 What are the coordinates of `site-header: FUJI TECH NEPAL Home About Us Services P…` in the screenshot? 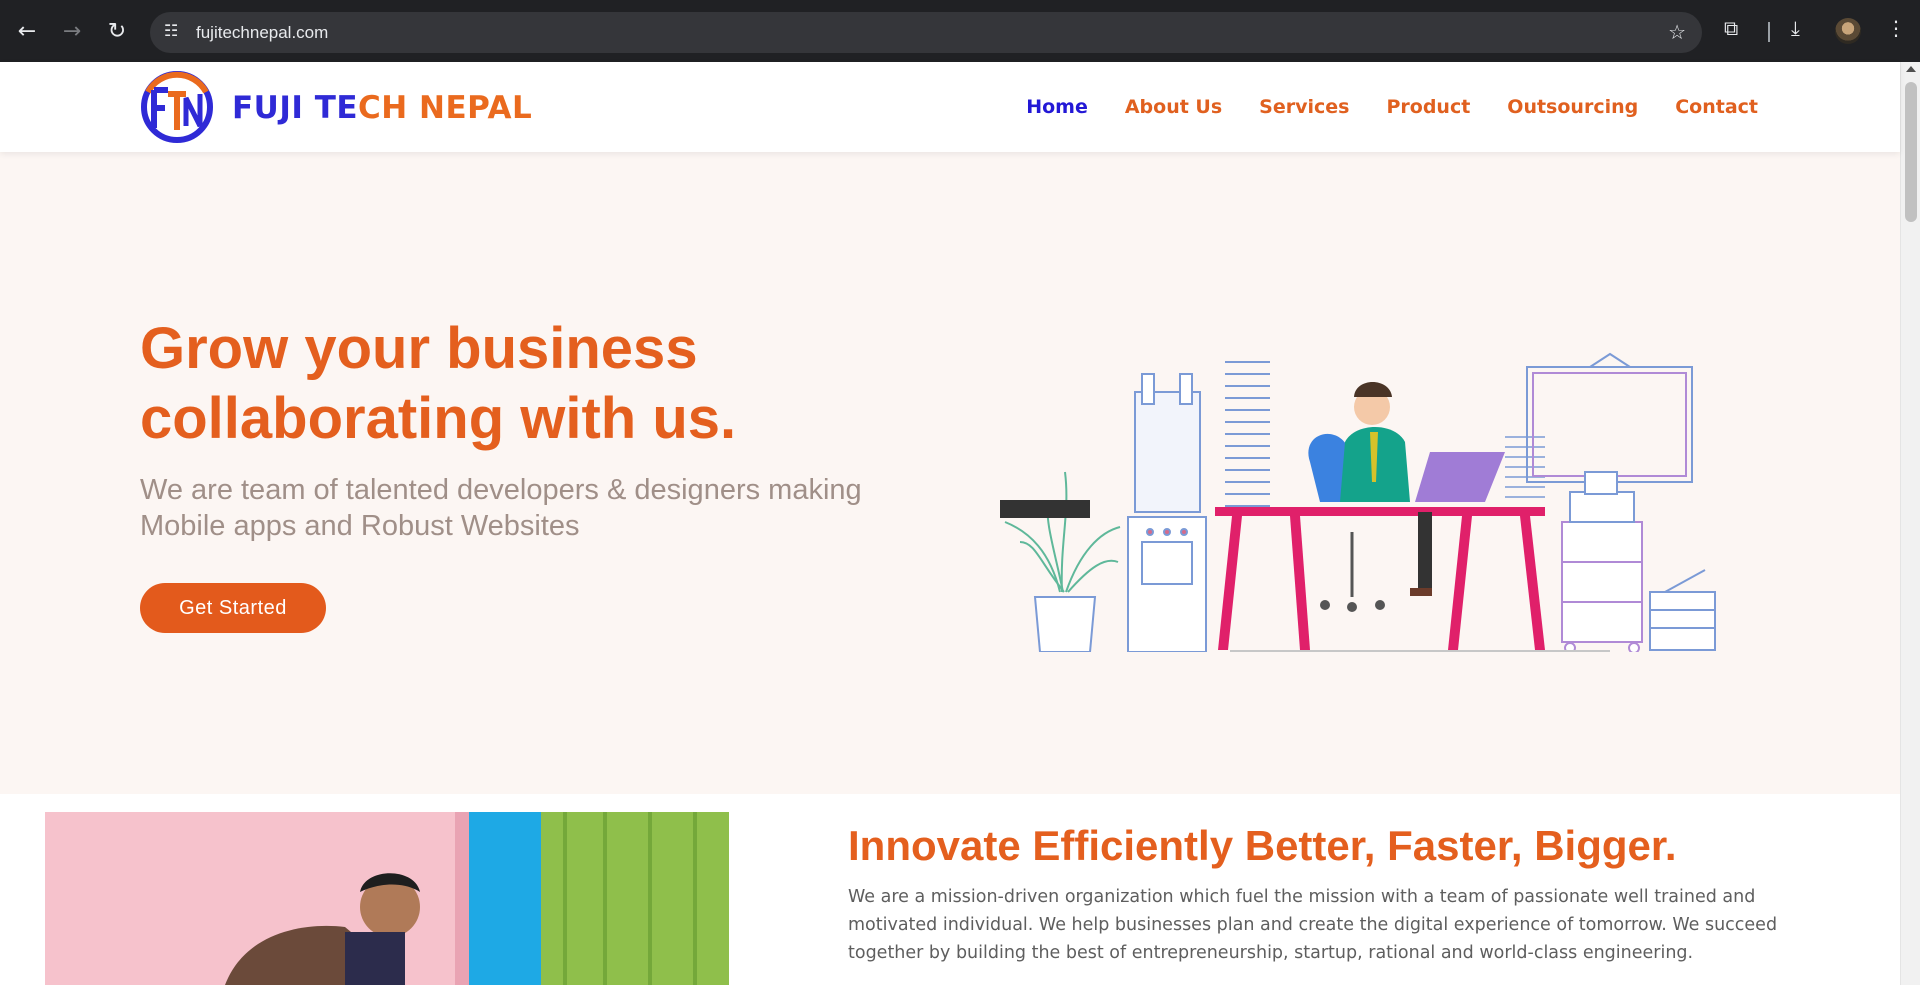 It's located at (950, 107).